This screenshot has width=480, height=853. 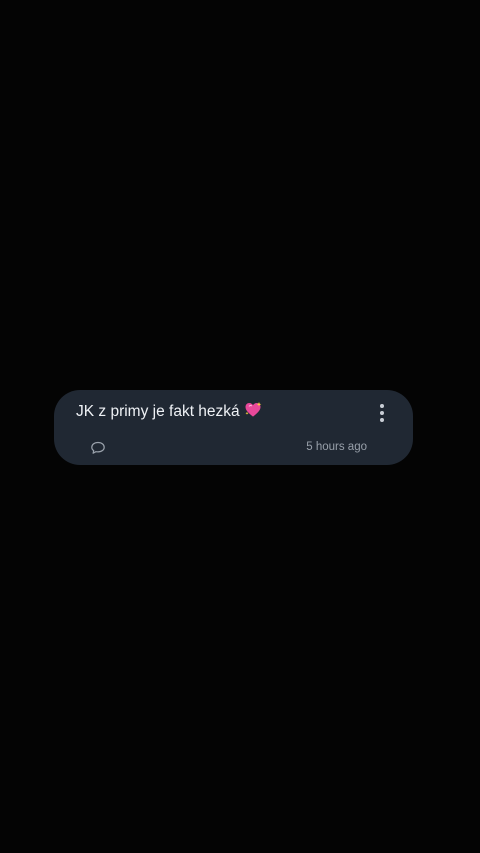 What do you see at coordinates (382, 413) in the screenshot?
I see `more-options-icon` at bounding box center [382, 413].